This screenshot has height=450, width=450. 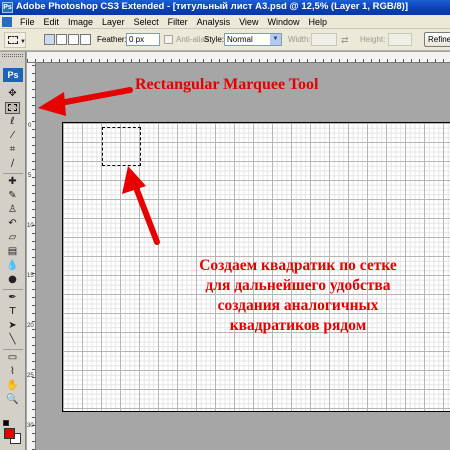 What do you see at coordinates (12, 386) in the screenshot?
I see `hand-tool-icon: ✋` at bounding box center [12, 386].